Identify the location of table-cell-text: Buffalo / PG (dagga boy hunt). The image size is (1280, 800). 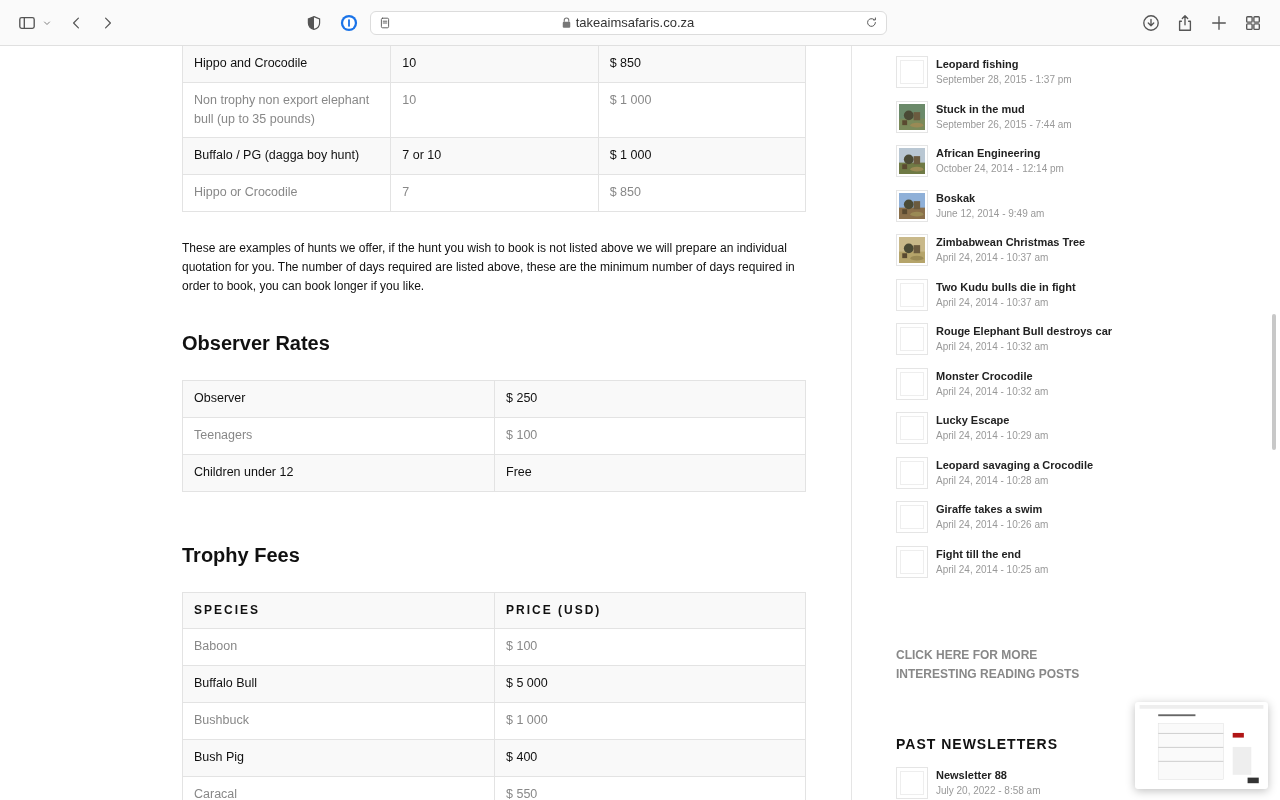
(277, 155).